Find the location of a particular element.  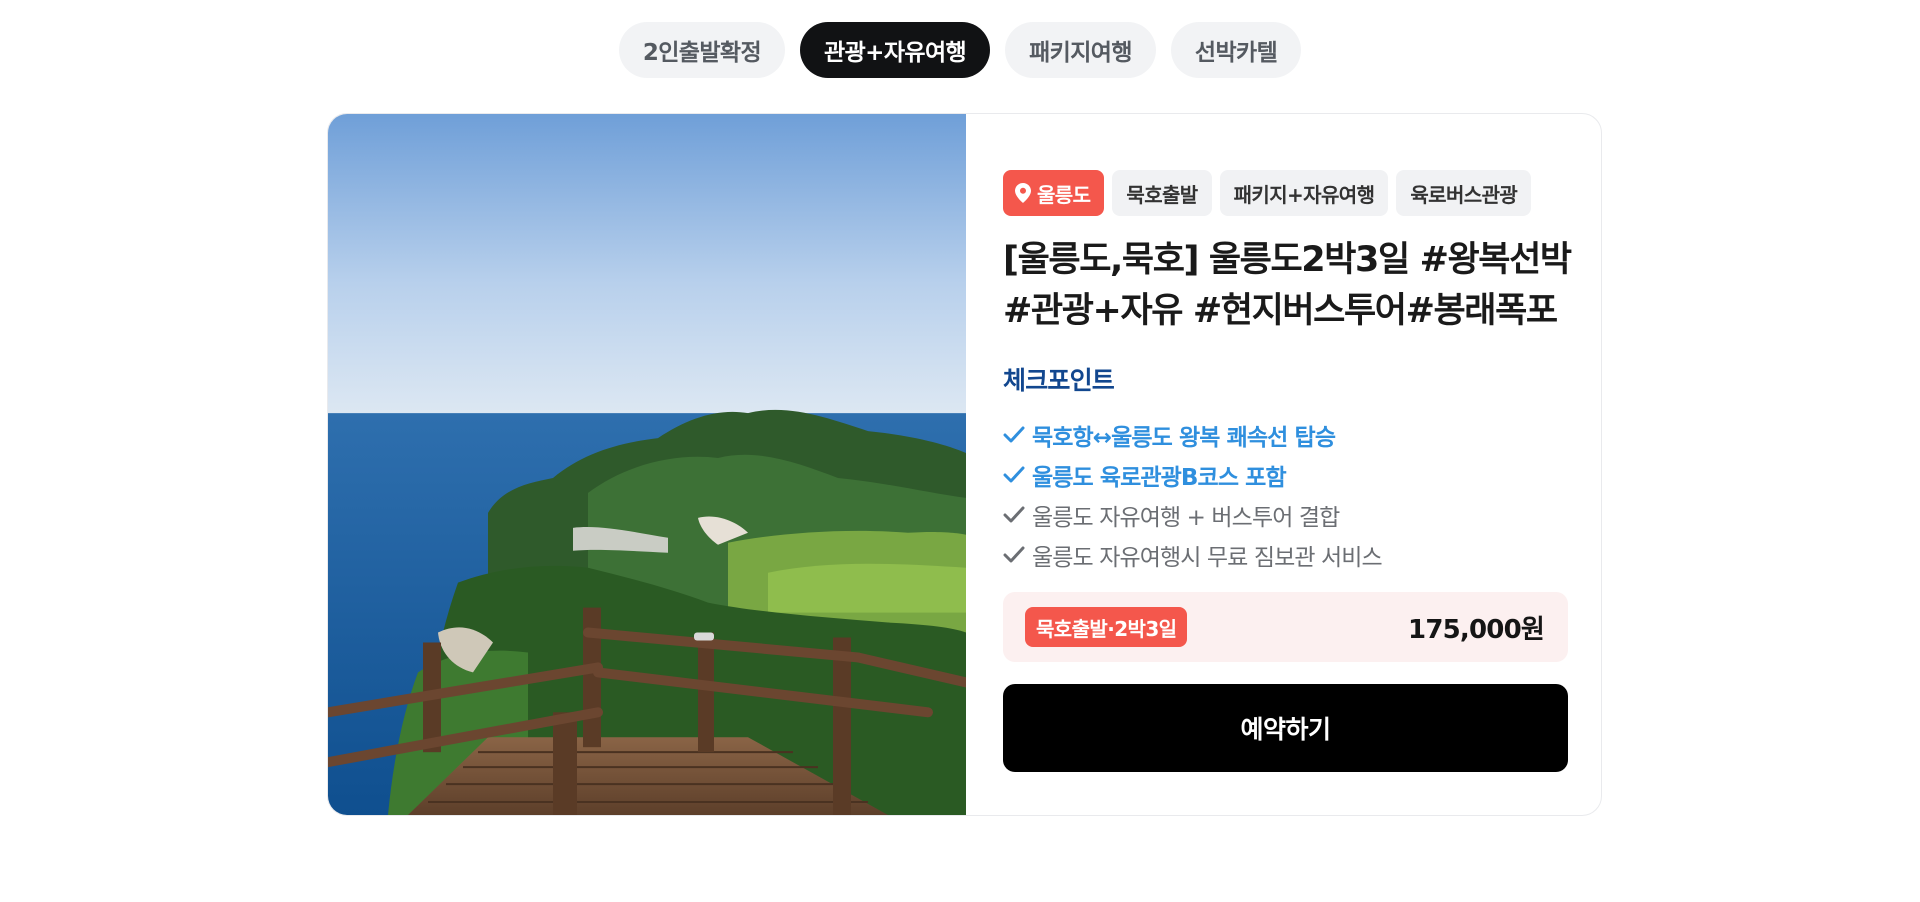

category-tabs: 2인출발확정 관광+자유여행 패키지여행 선박카텔 is located at coordinates (960, 50).